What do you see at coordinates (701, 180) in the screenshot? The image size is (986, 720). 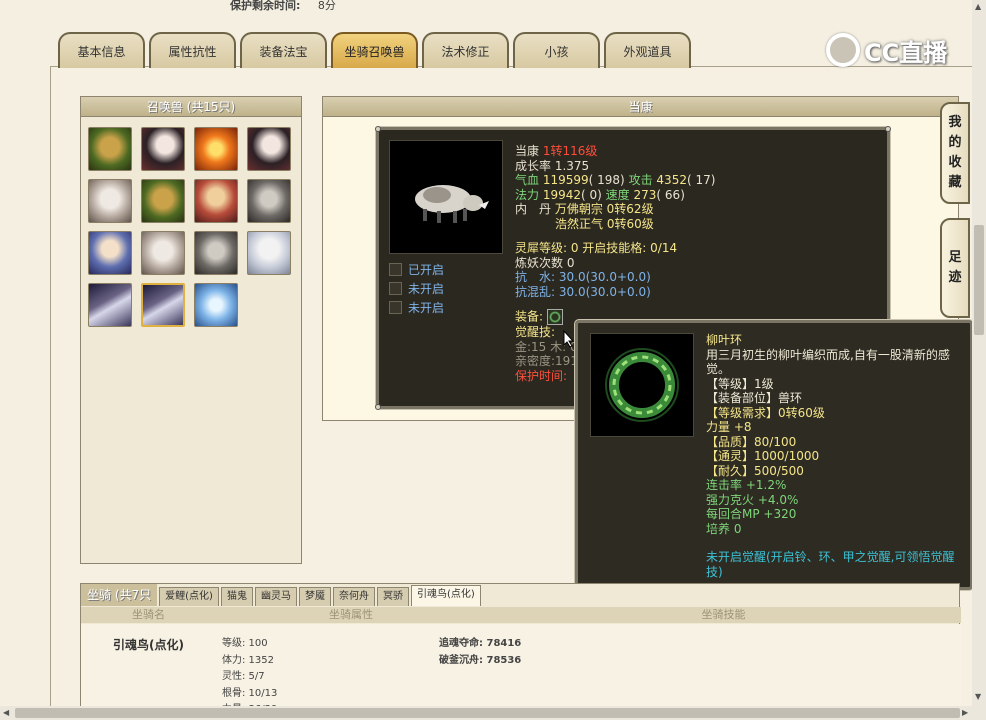 I see `atk-extra: ( 17)` at bounding box center [701, 180].